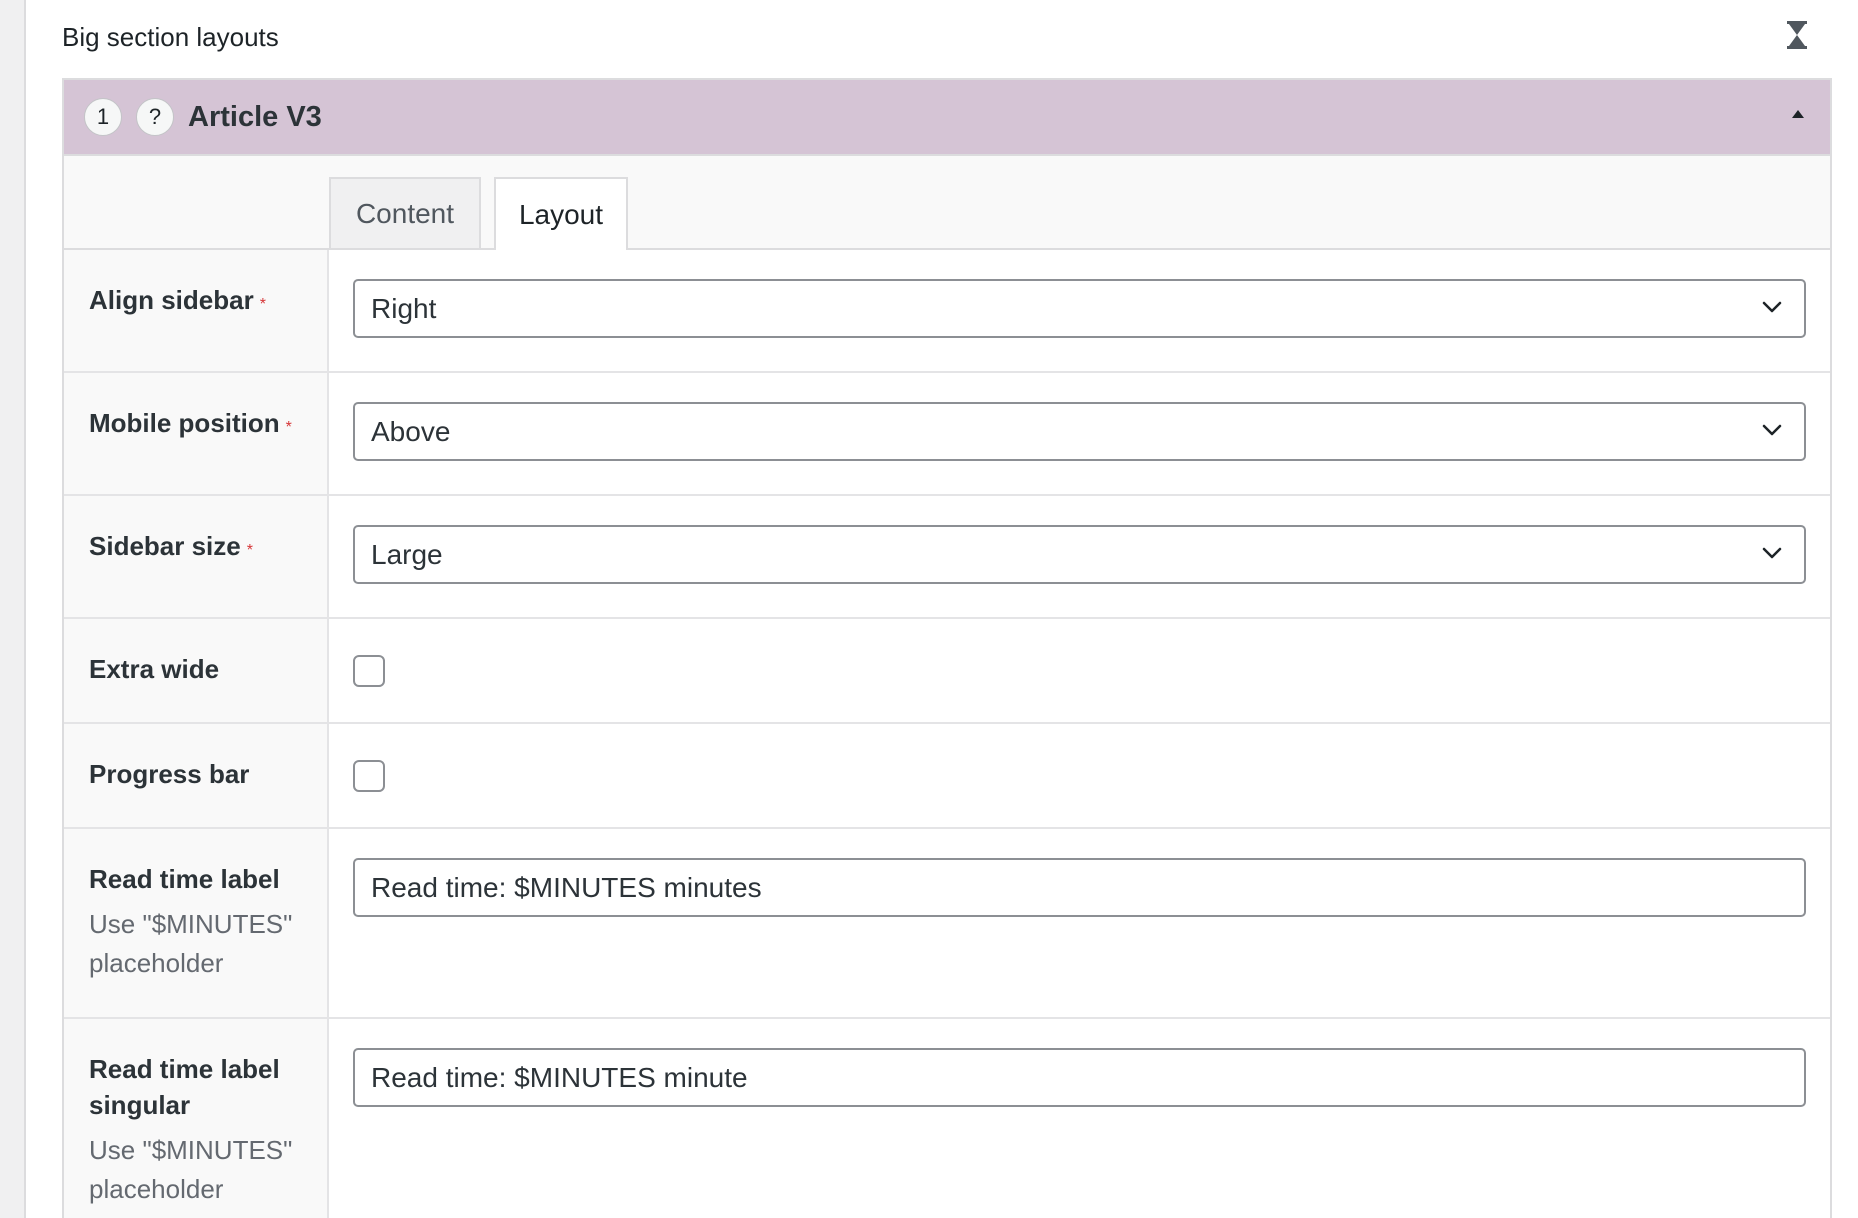  What do you see at coordinates (184, 879) in the screenshot?
I see `field-label: Read time label` at bounding box center [184, 879].